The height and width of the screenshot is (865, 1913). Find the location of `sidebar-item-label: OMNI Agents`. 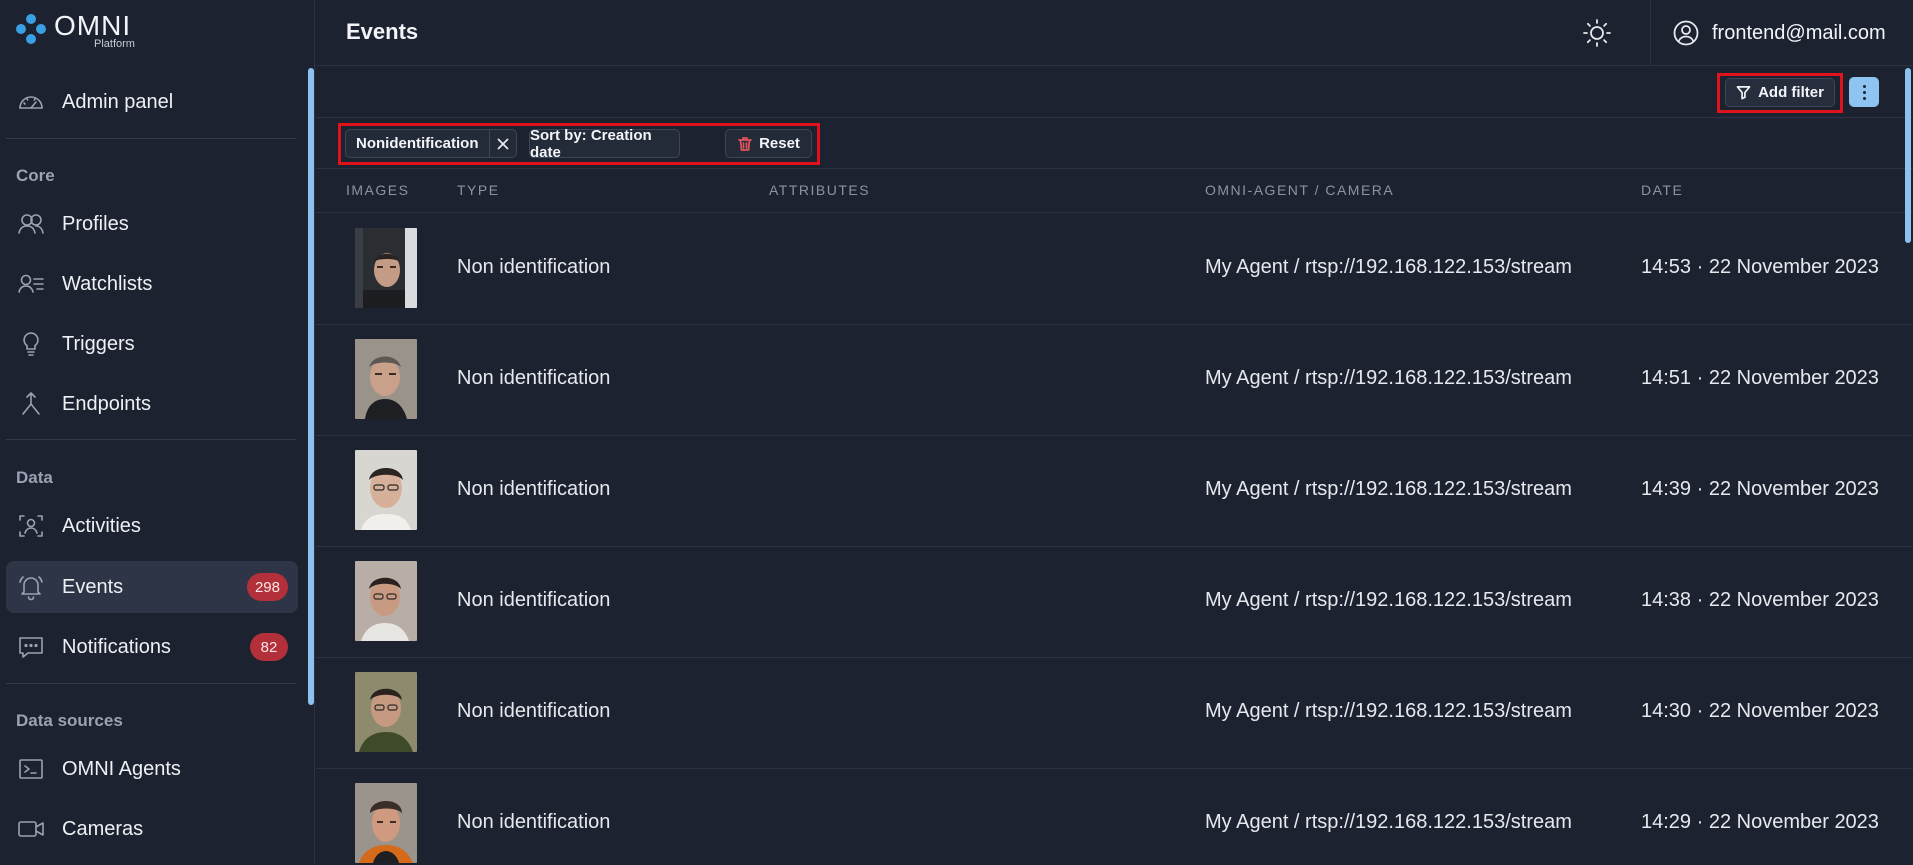

sidebar-item-label: OMNI Agents is located at coordinates (121, 768).